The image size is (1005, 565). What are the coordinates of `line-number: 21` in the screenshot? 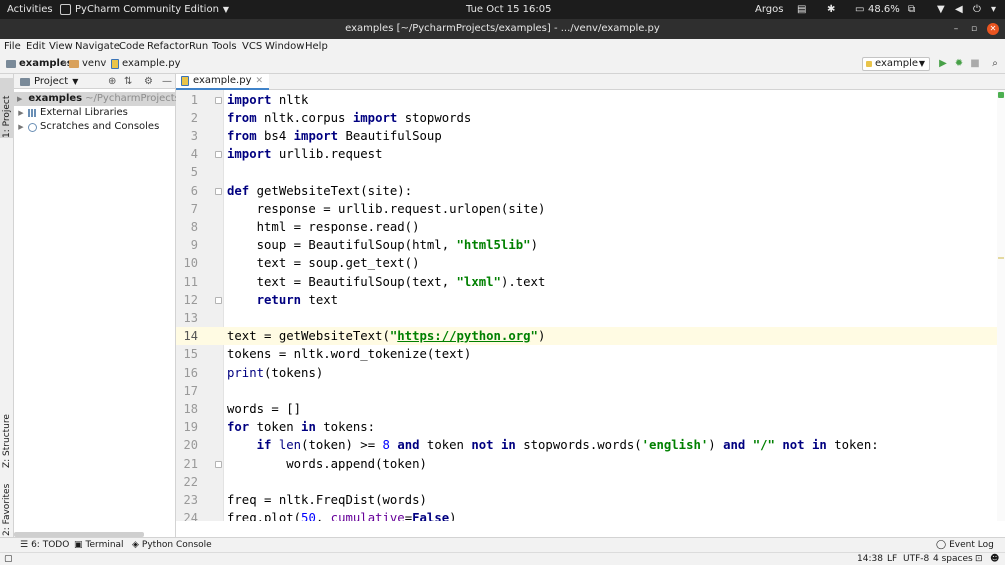 It's located at (190, 463).